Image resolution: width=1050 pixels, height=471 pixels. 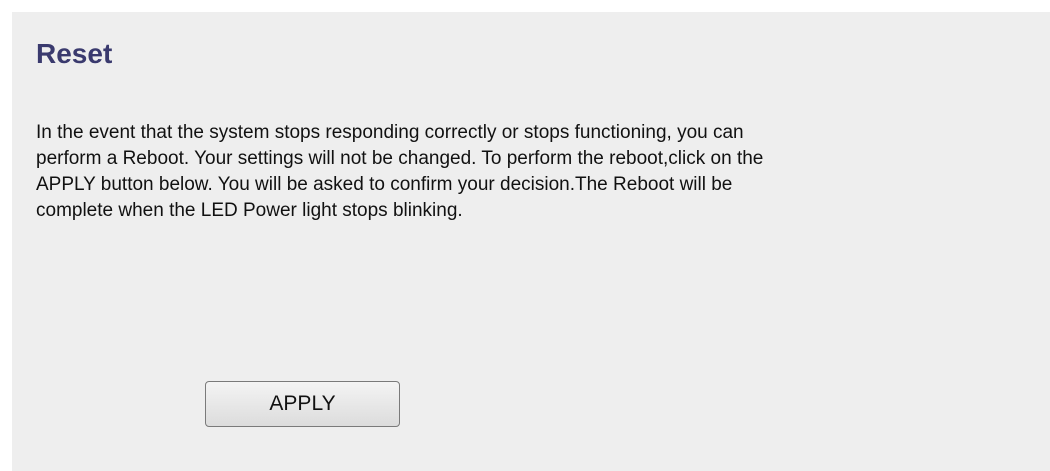 I want to click on page-title: Reset, so click(x=74, y=53).